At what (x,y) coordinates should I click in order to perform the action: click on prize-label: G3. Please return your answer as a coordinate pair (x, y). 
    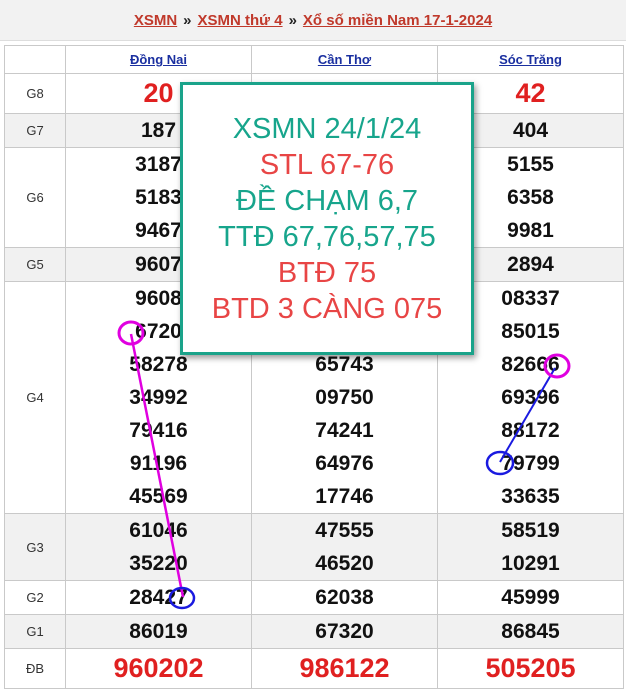
    Looking at the image, I should click on (35, 547).